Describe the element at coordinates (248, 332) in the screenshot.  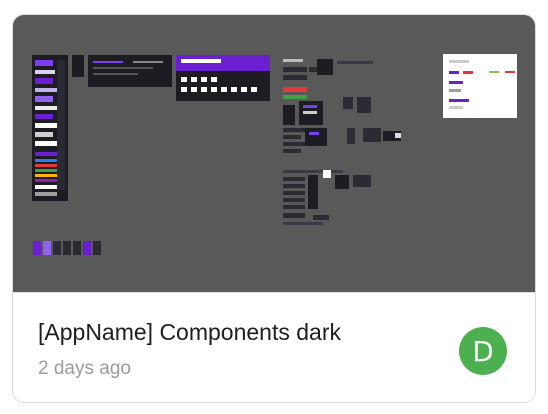
I see `file-title: [AppName] Components dark` at that location.